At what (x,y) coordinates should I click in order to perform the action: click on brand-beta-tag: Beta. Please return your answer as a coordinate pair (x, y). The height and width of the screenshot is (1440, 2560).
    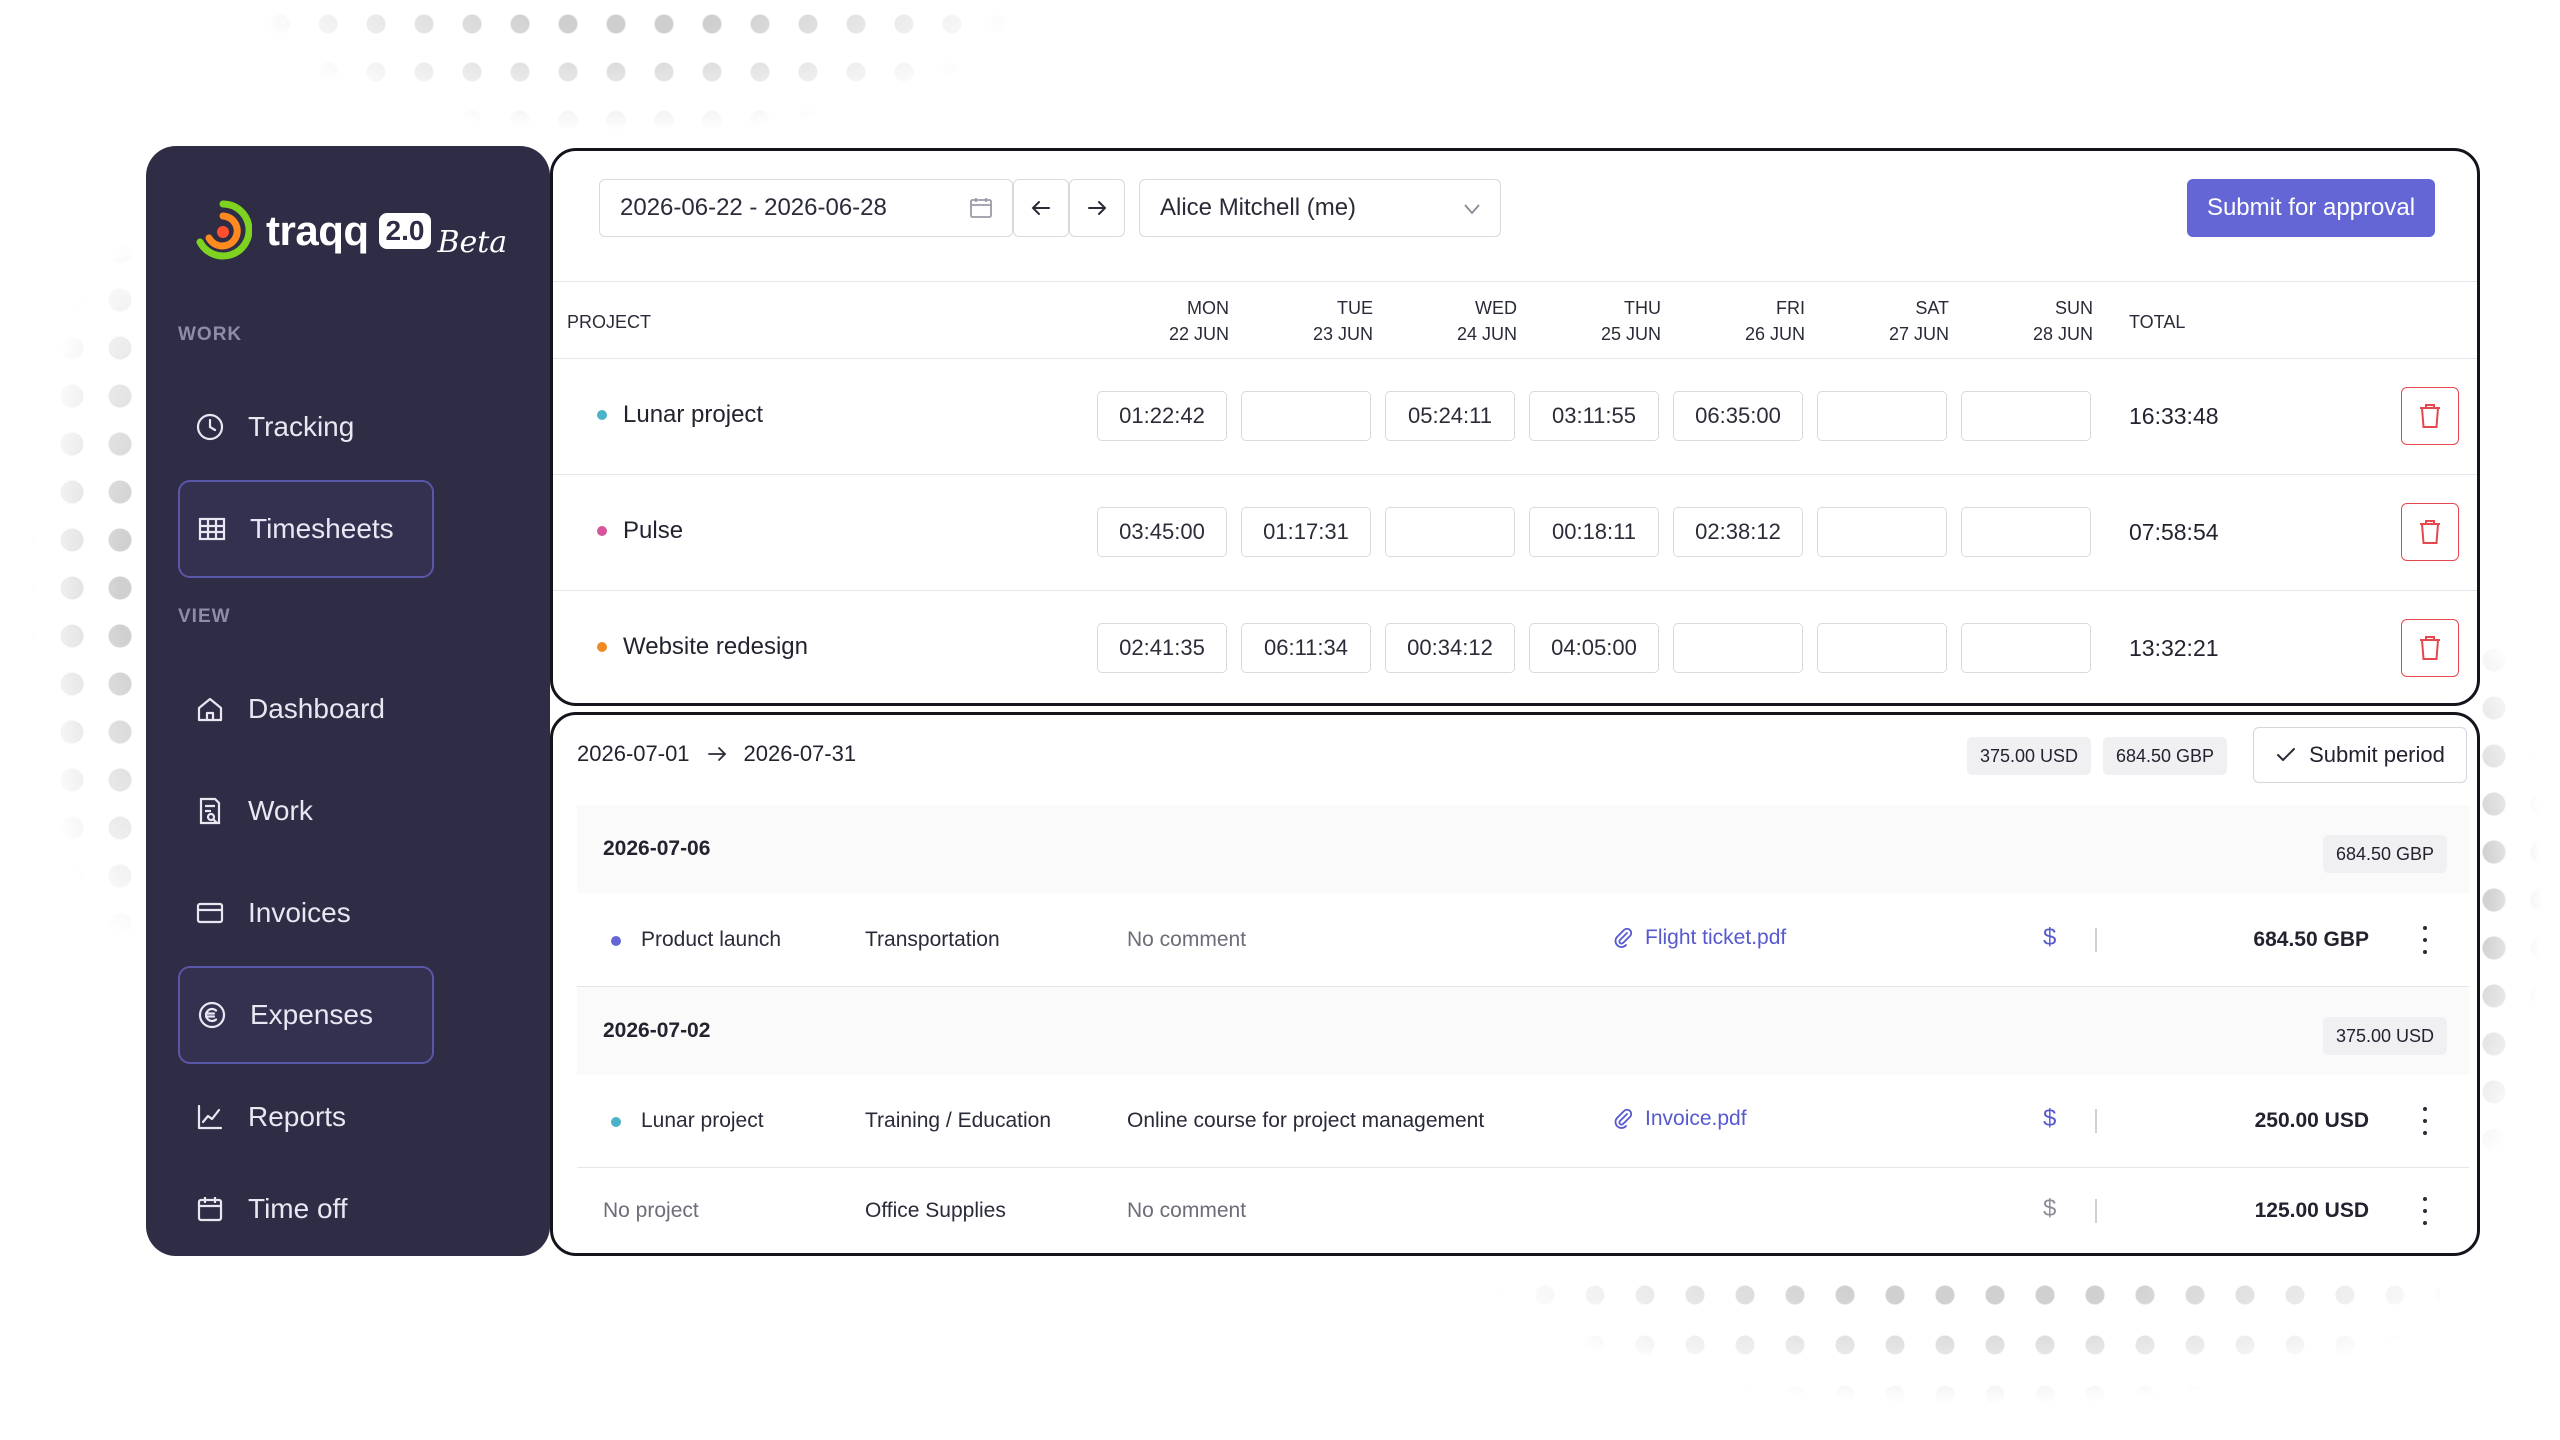
    Looking at the image, I should click on (472, 242).